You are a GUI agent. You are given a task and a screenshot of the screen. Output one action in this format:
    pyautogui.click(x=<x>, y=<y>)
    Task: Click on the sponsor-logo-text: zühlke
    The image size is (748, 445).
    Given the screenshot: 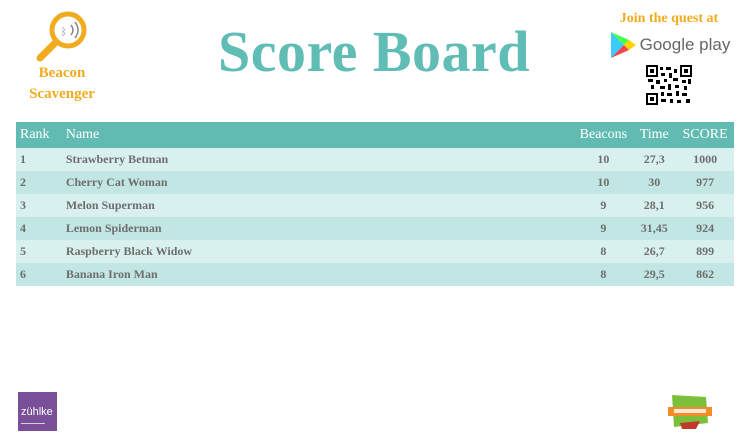 What is the action you would take?
    pyautogui.click(x=37, y=412)
    